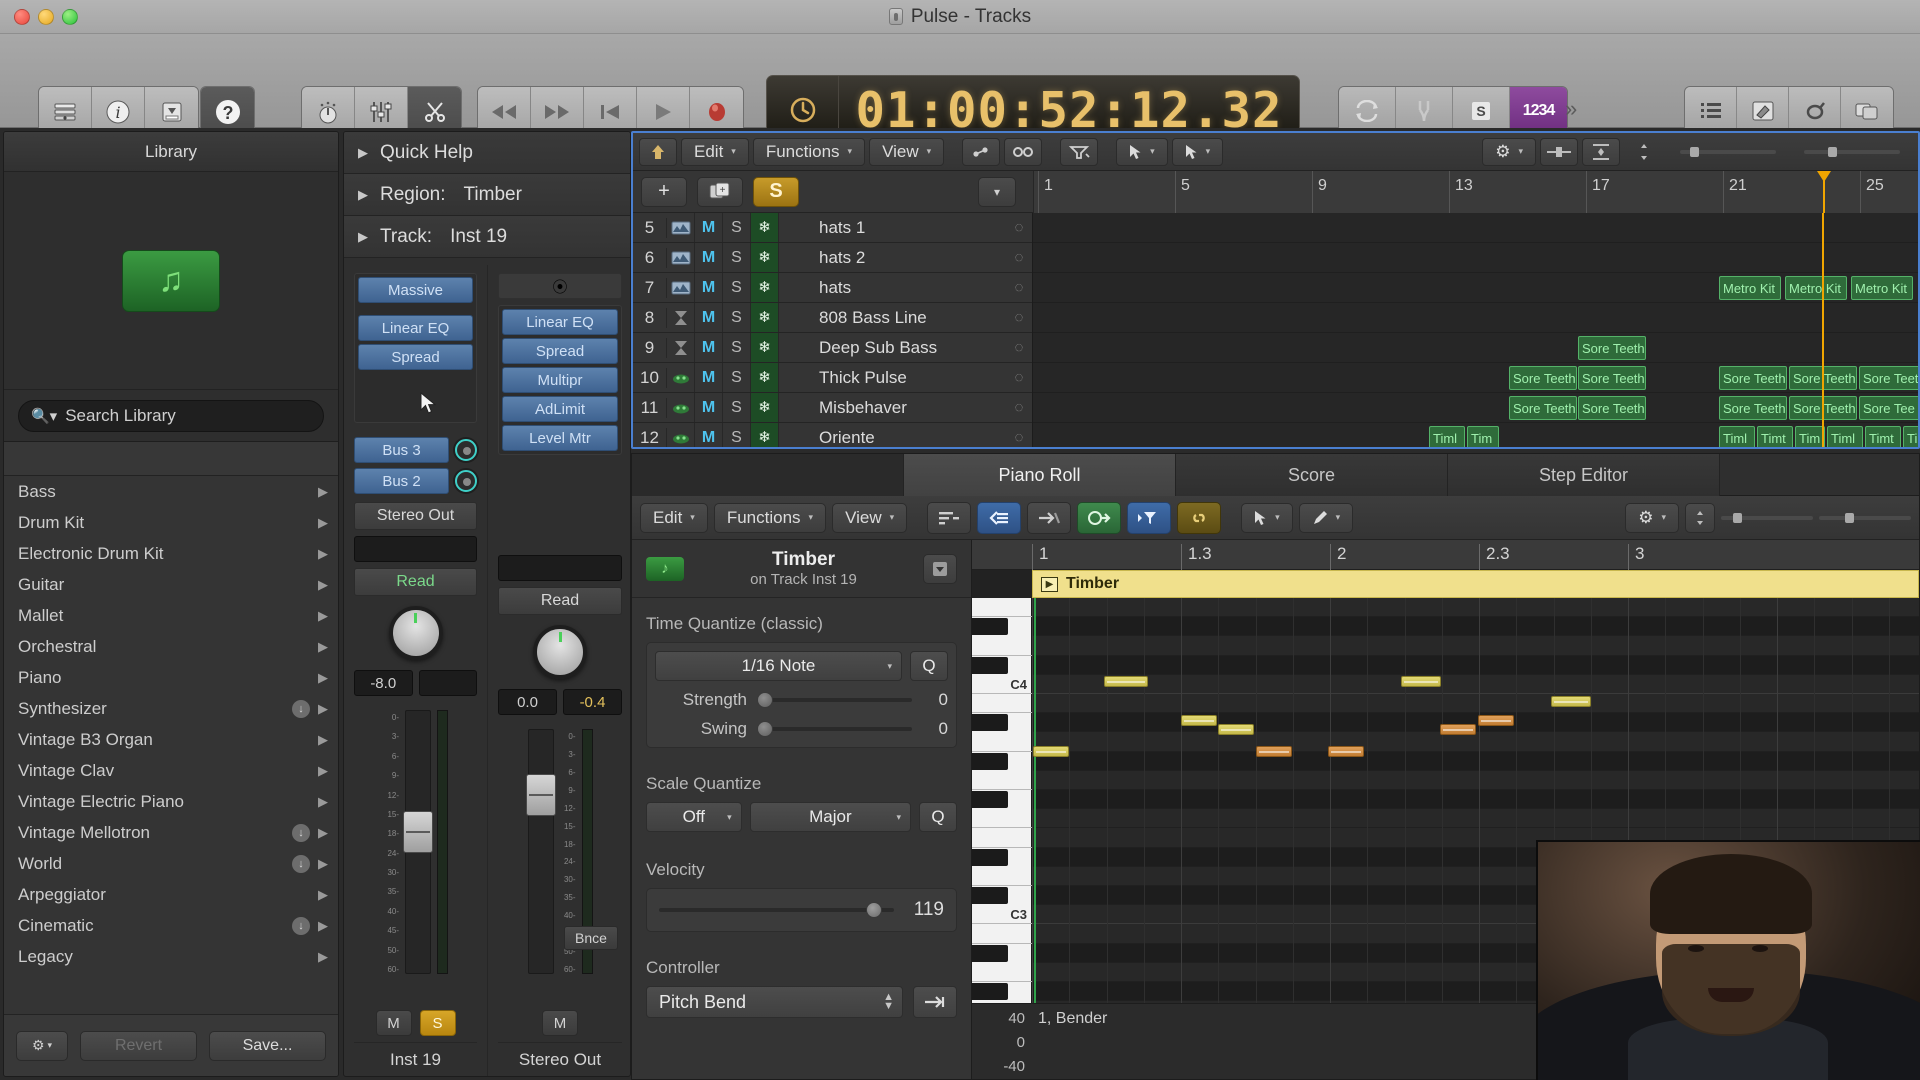 This screenshot has width=1920, height=1080. What do you see at coordinates (1099, 517) in the screenshot?
I see `midi-out-icon` at bounding box center [1099, 517].